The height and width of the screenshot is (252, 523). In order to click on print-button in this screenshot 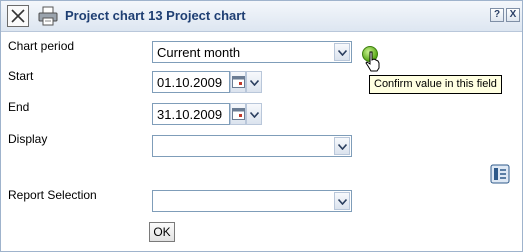, I will do `click(48, 16)`.